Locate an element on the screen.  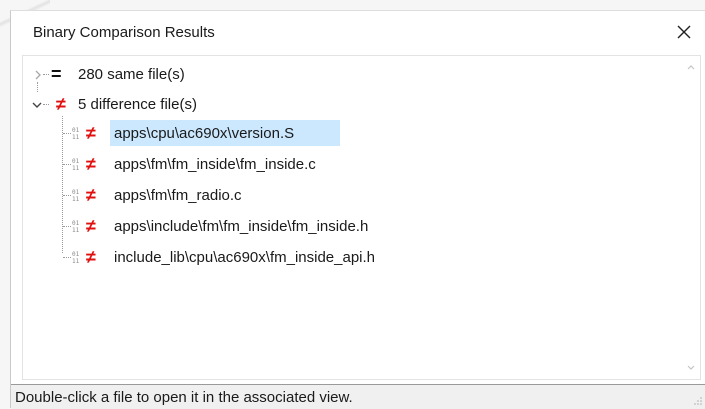
scroll-down-arrow-icon is located at coordinates (691, 368).